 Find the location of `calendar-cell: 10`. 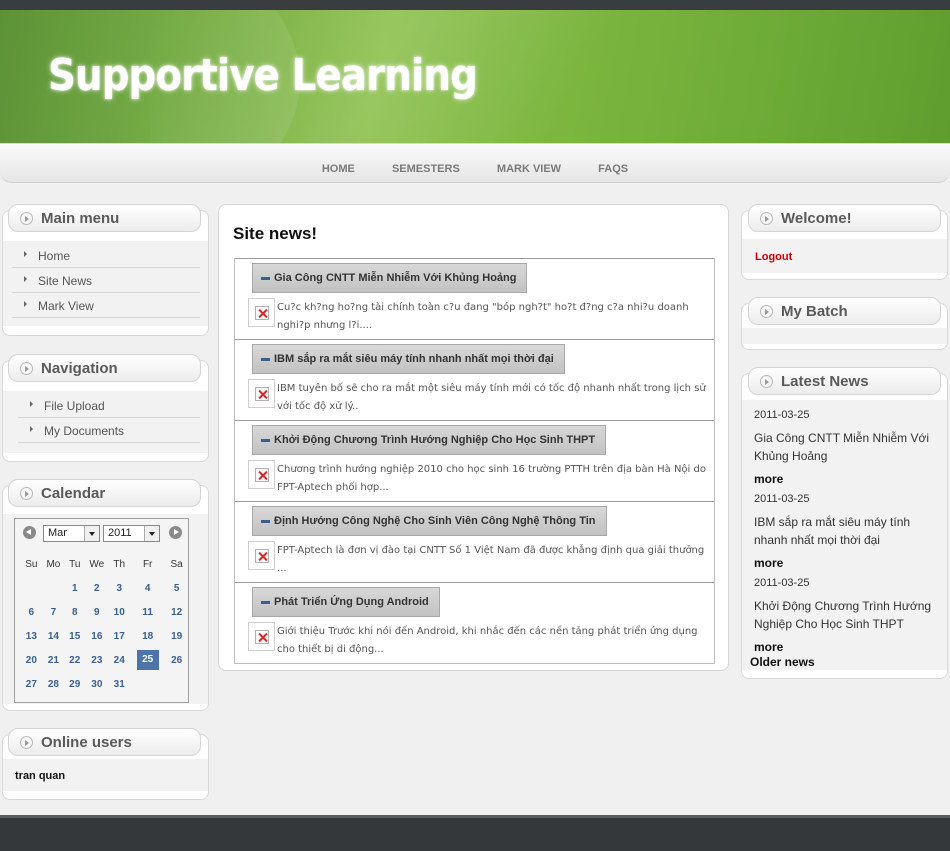

calendar-cell: 10 is located at coordinates (119, 612).